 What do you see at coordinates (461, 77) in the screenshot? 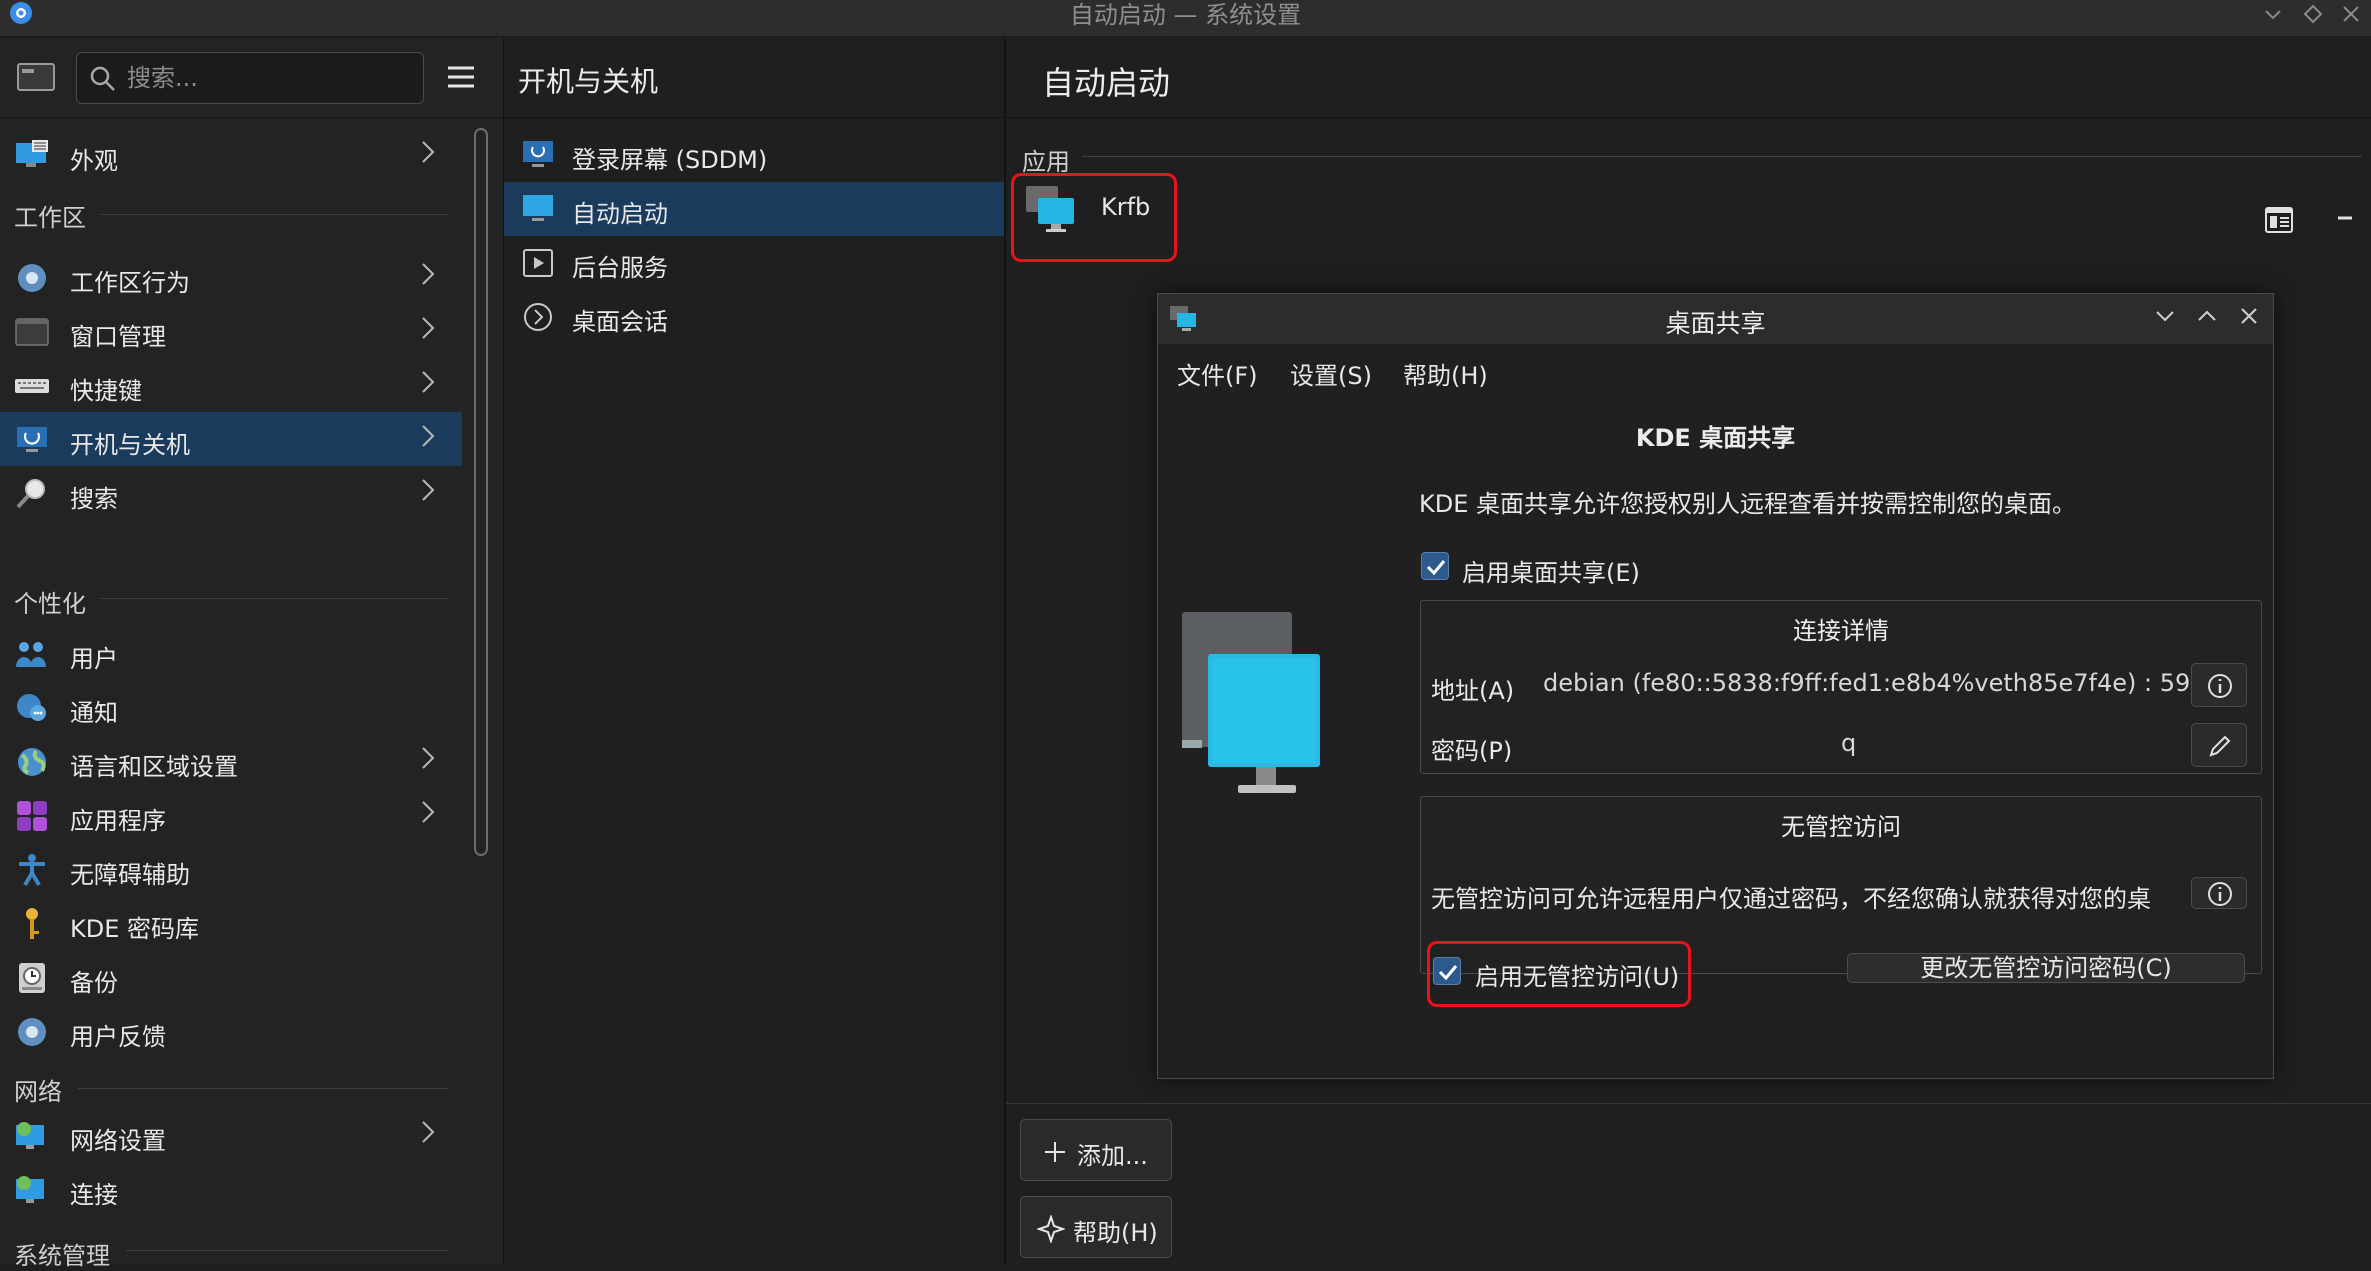
I see `hamburger-menu-icon` at bounding box center [461, 77].